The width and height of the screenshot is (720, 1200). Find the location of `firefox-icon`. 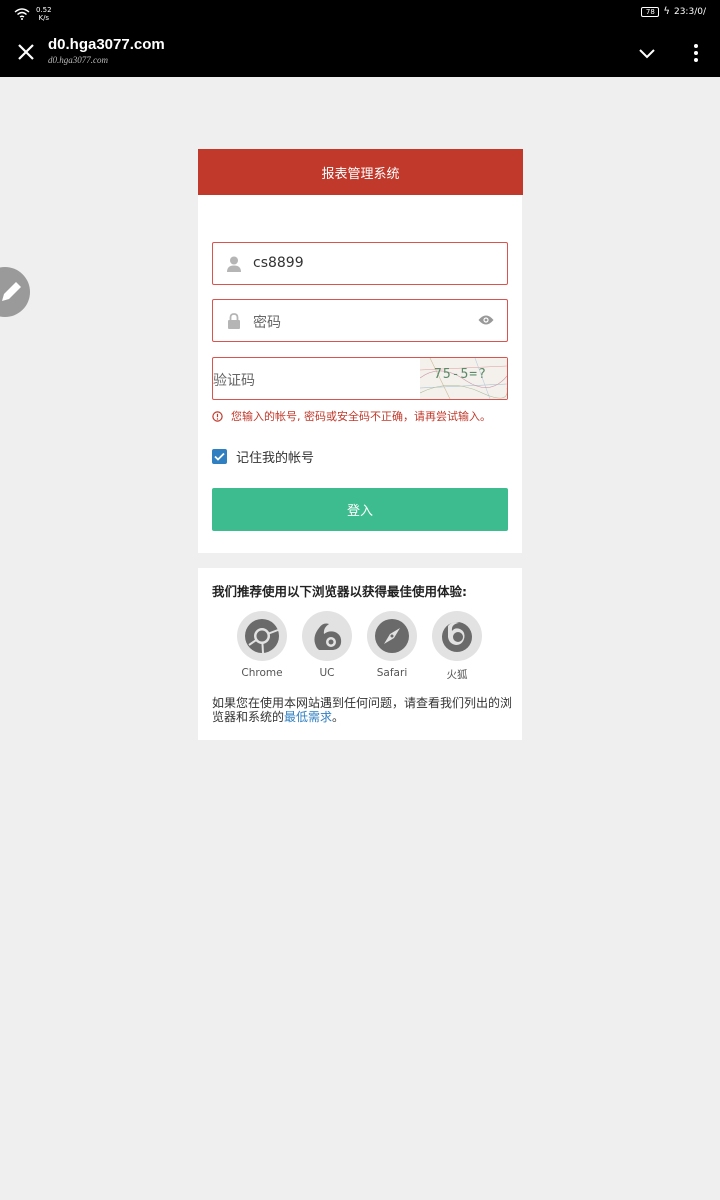

firefox-icon is located at coordinates (457, 637).